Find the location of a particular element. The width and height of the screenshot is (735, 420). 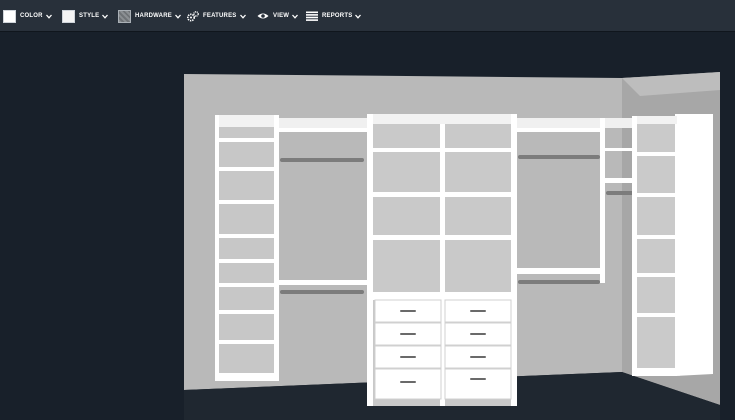

color-menu: COLOR is located at coordinates (27, 16).